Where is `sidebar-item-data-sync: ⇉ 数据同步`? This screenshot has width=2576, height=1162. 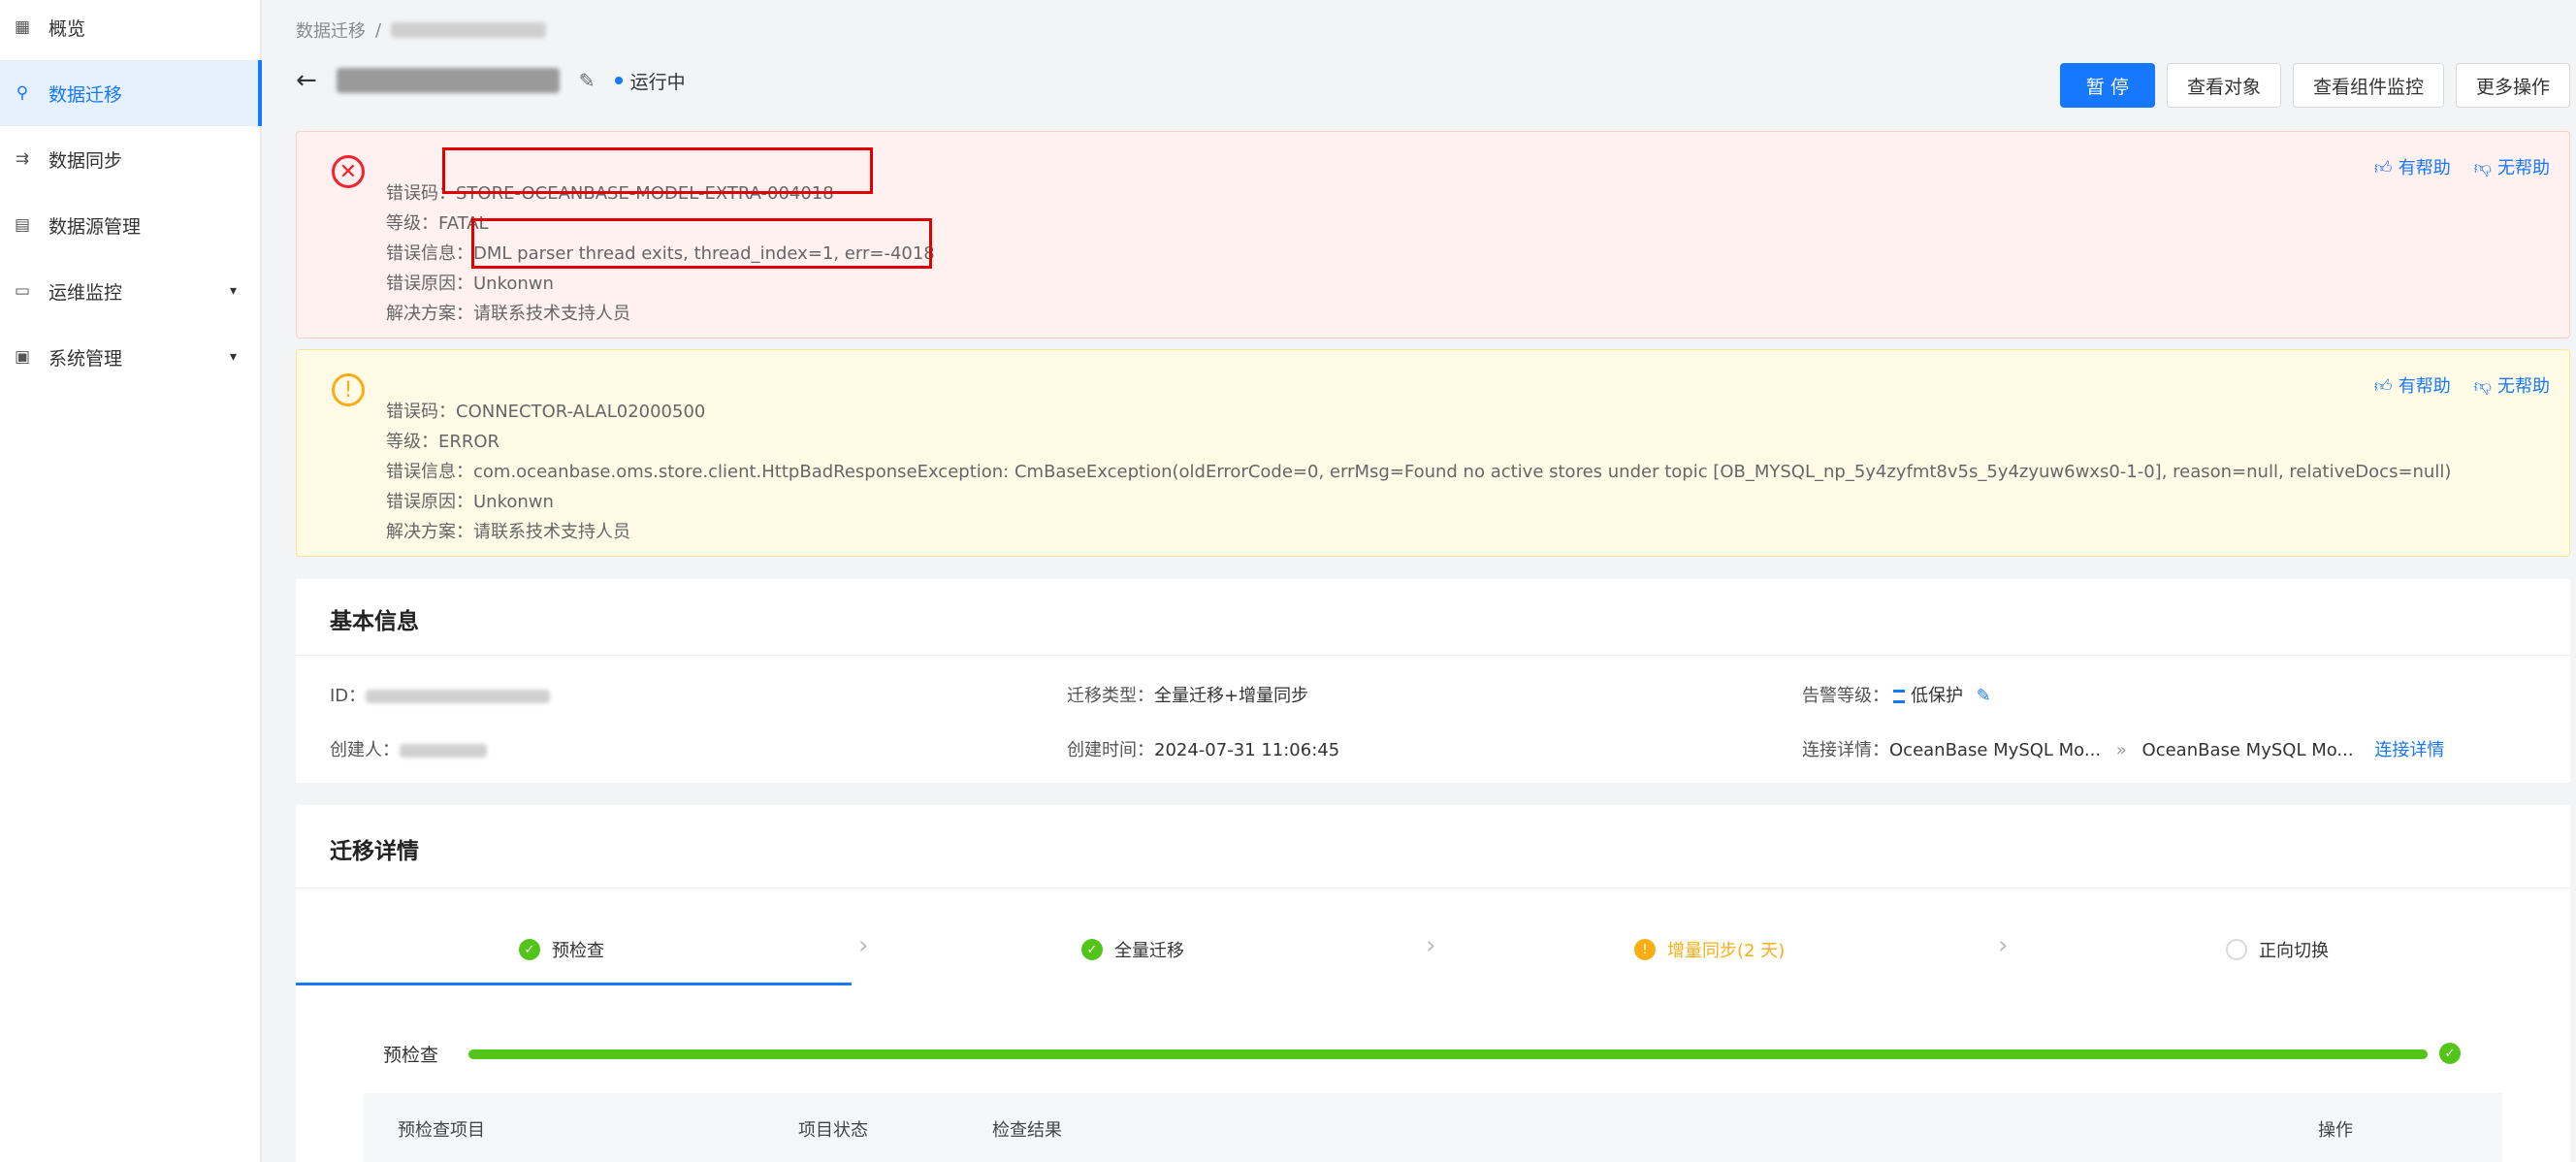 sidebar-item-data-sync: ⇉ 数据同步 is located at coordinates (130, 159).